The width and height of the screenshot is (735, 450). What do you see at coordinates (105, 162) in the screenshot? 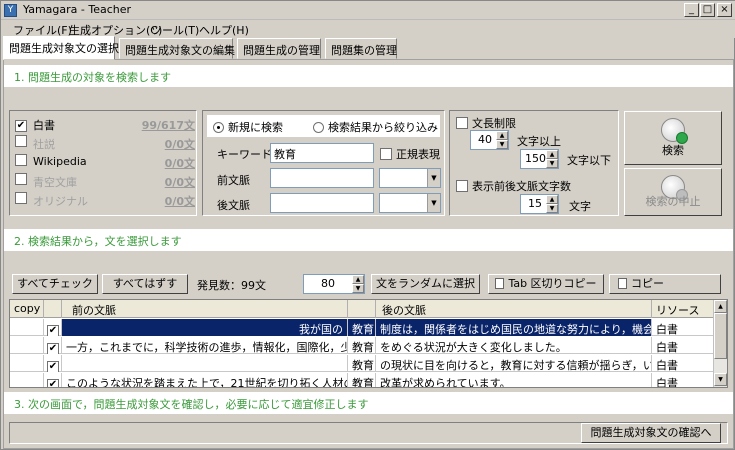
I see `source-wikipedia: Wikipedia 0/0文` at bounding box center [105, 162].